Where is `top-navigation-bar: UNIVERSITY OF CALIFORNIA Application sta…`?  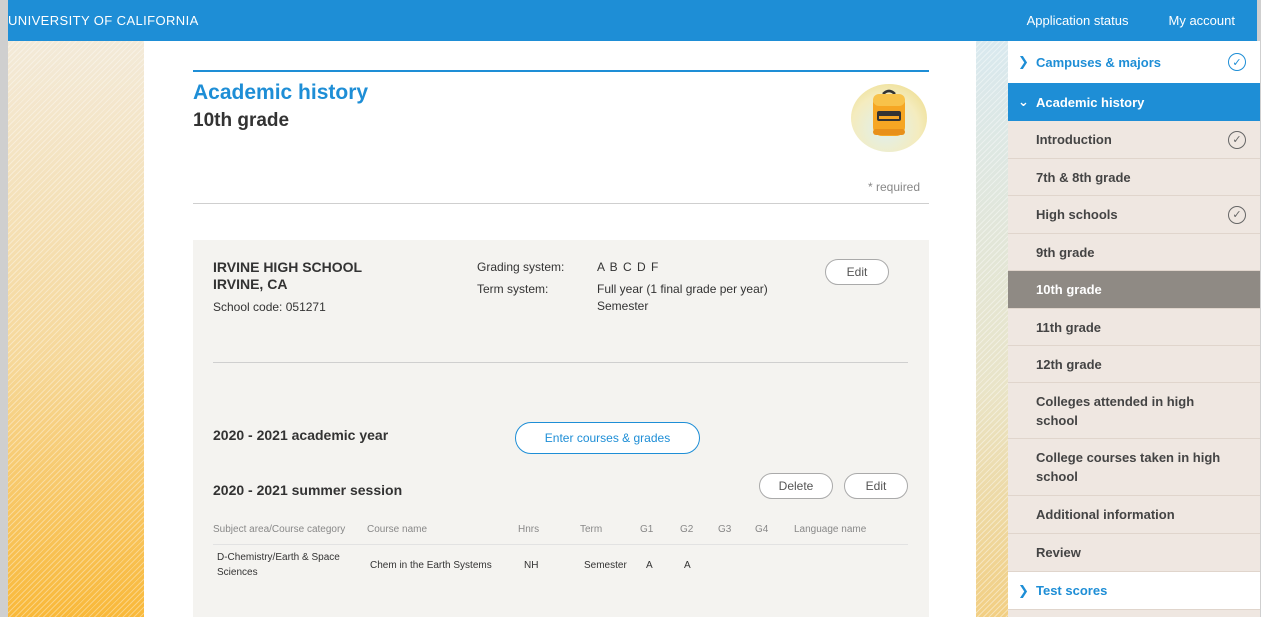 top-navigation-bar: UNIVERSITY OF CALIFORNIA Application sta… is located at coordinates (632, 20).